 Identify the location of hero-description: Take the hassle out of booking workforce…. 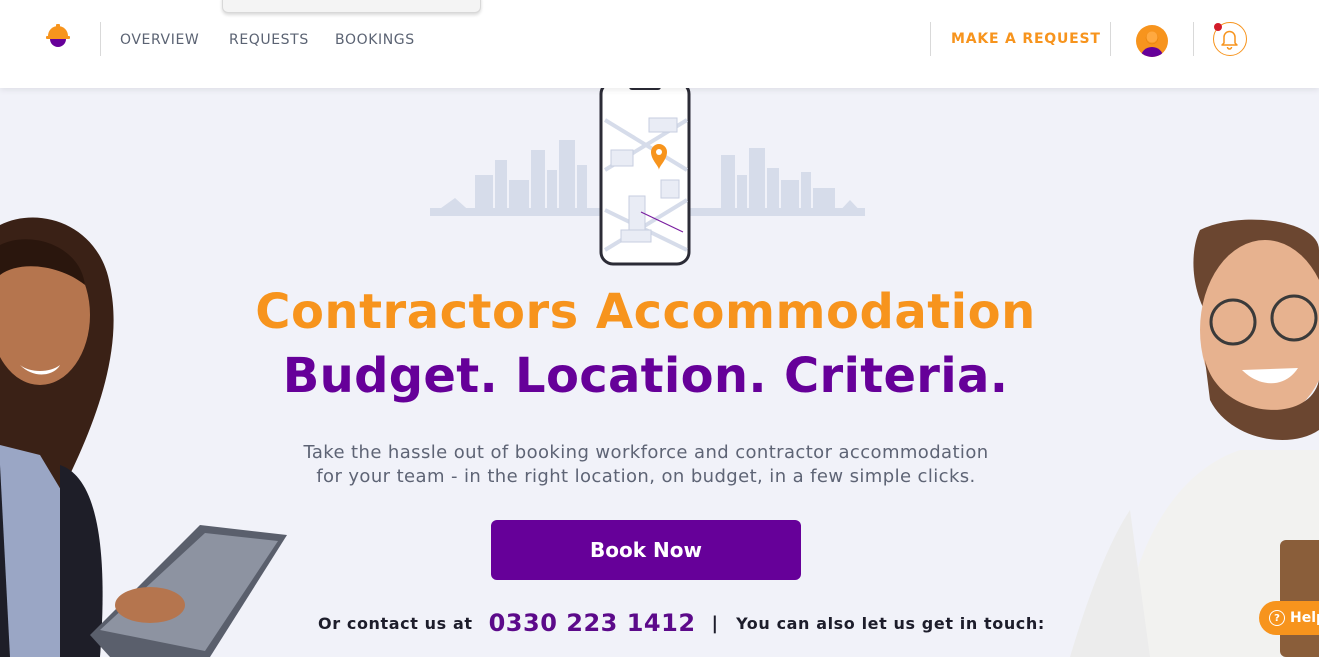
(646, 465).